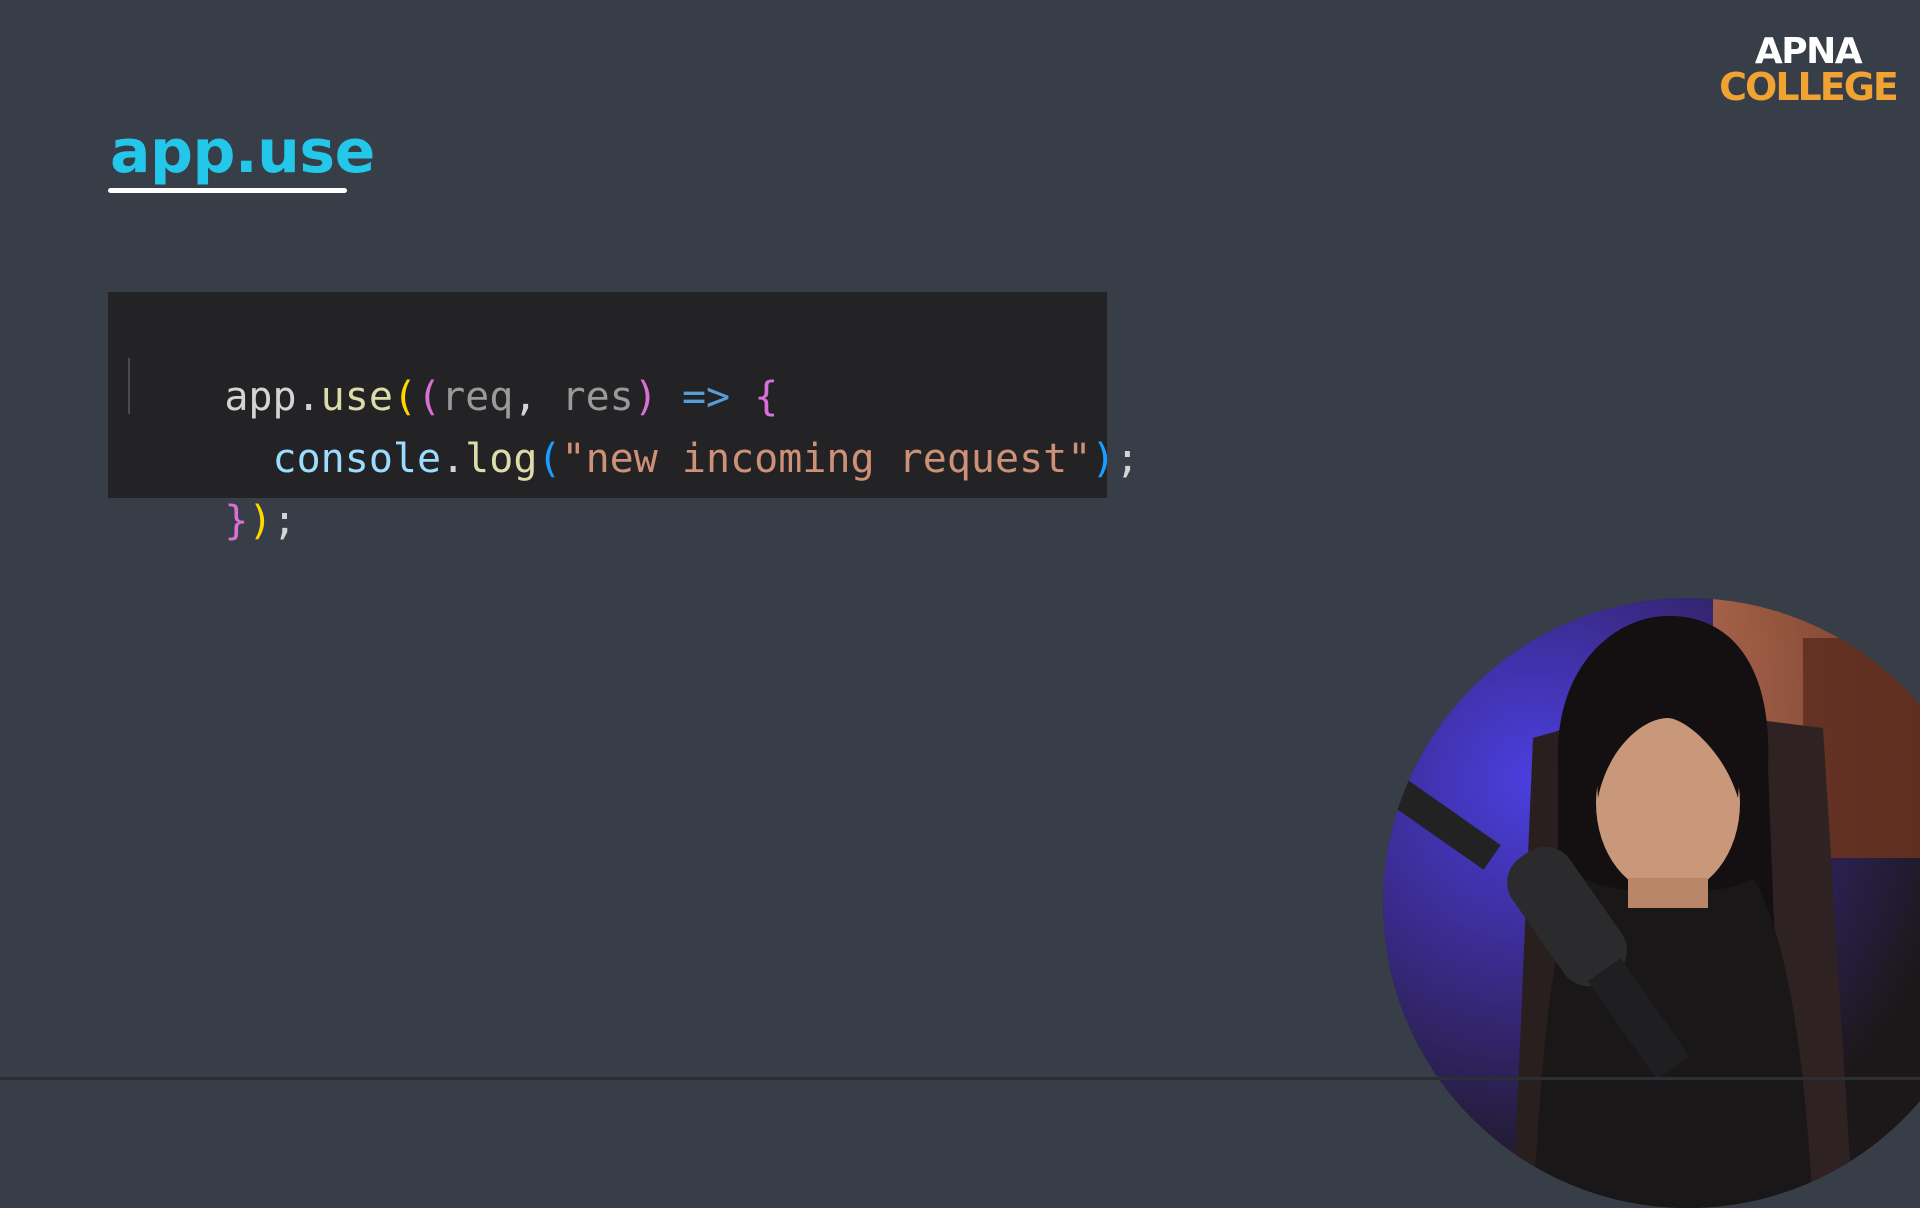  Describe the element at coordinates (617, 486) in the screenshot. I see `code-line-3: });` at that location.